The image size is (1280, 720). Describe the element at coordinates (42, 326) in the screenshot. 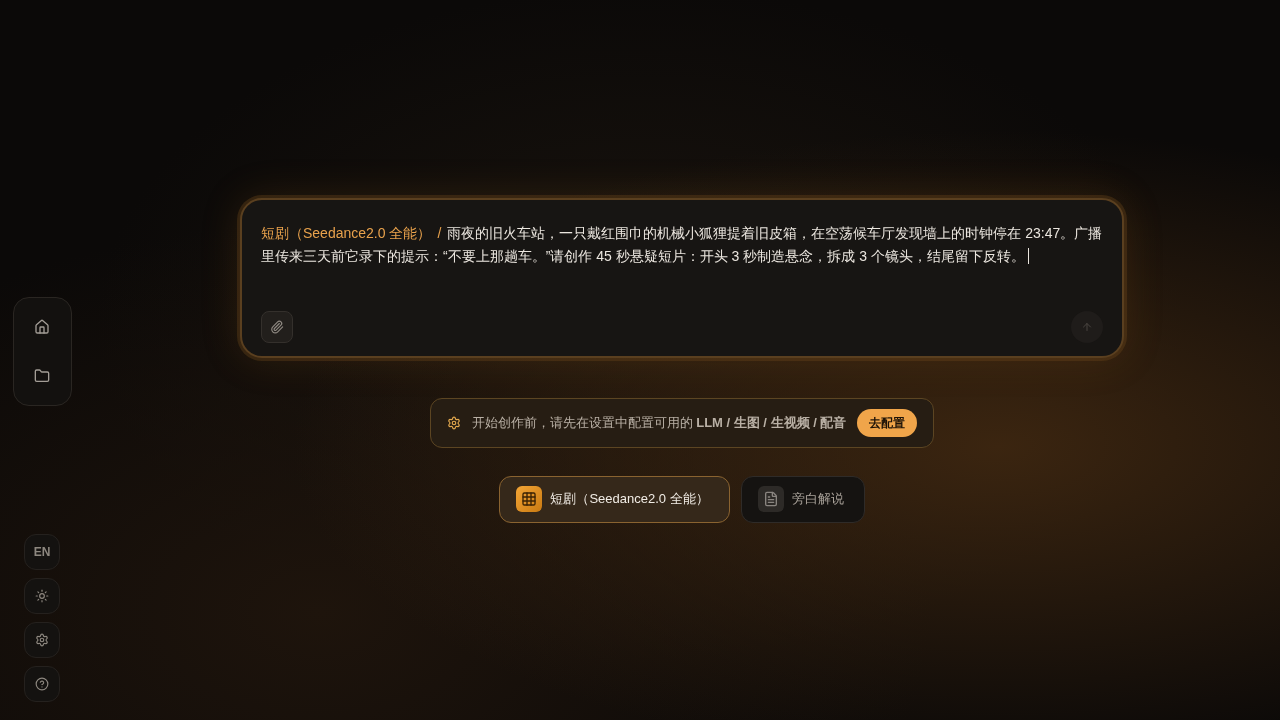

I see `home-icon` at that location.